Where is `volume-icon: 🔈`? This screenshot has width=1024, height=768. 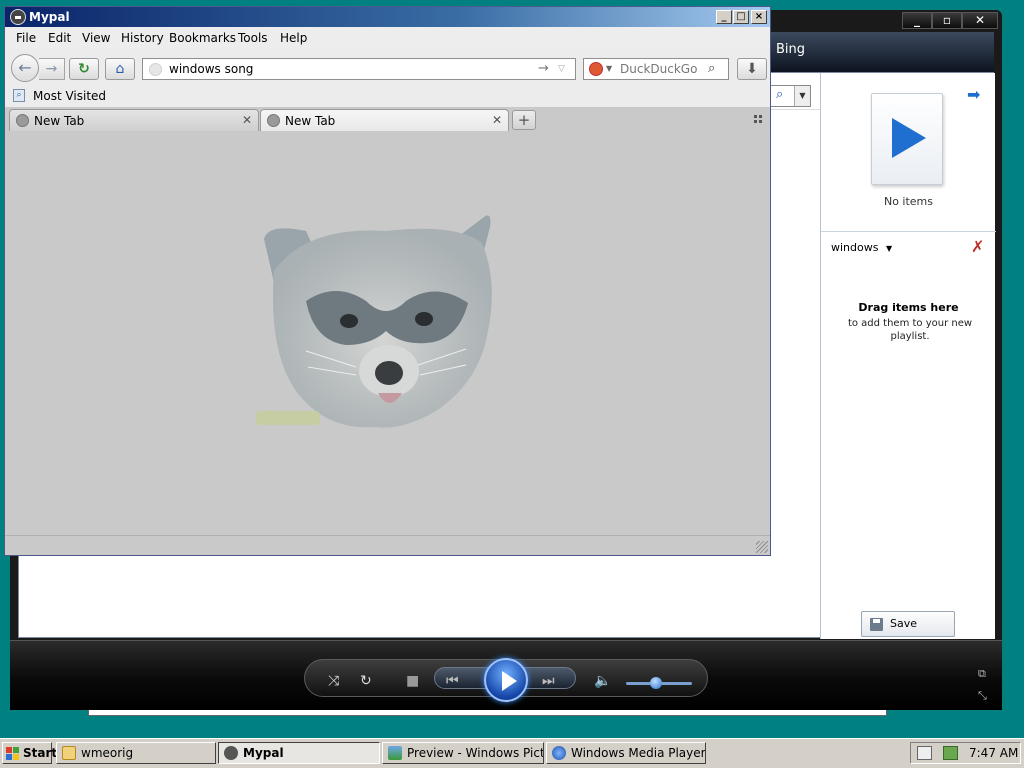
volume-icon: 🔈 is located at coordinates (602, 681).